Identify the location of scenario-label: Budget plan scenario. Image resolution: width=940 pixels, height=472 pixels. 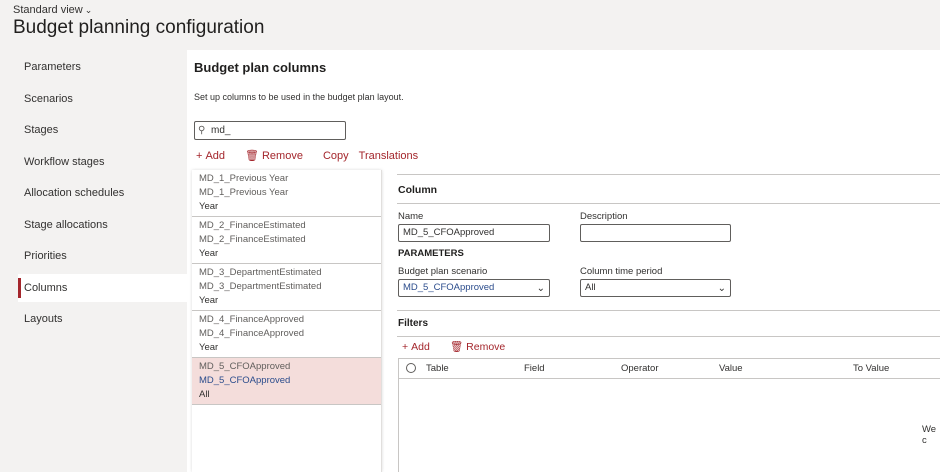
(443, 271).